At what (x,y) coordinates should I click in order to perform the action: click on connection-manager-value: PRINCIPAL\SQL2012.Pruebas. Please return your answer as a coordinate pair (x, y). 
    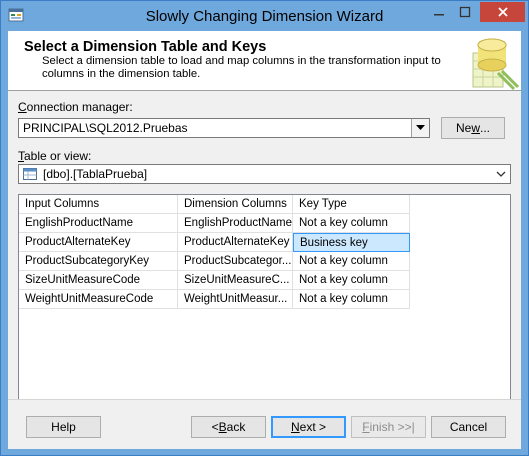
    Looking at the image, I should click on (105, 128).